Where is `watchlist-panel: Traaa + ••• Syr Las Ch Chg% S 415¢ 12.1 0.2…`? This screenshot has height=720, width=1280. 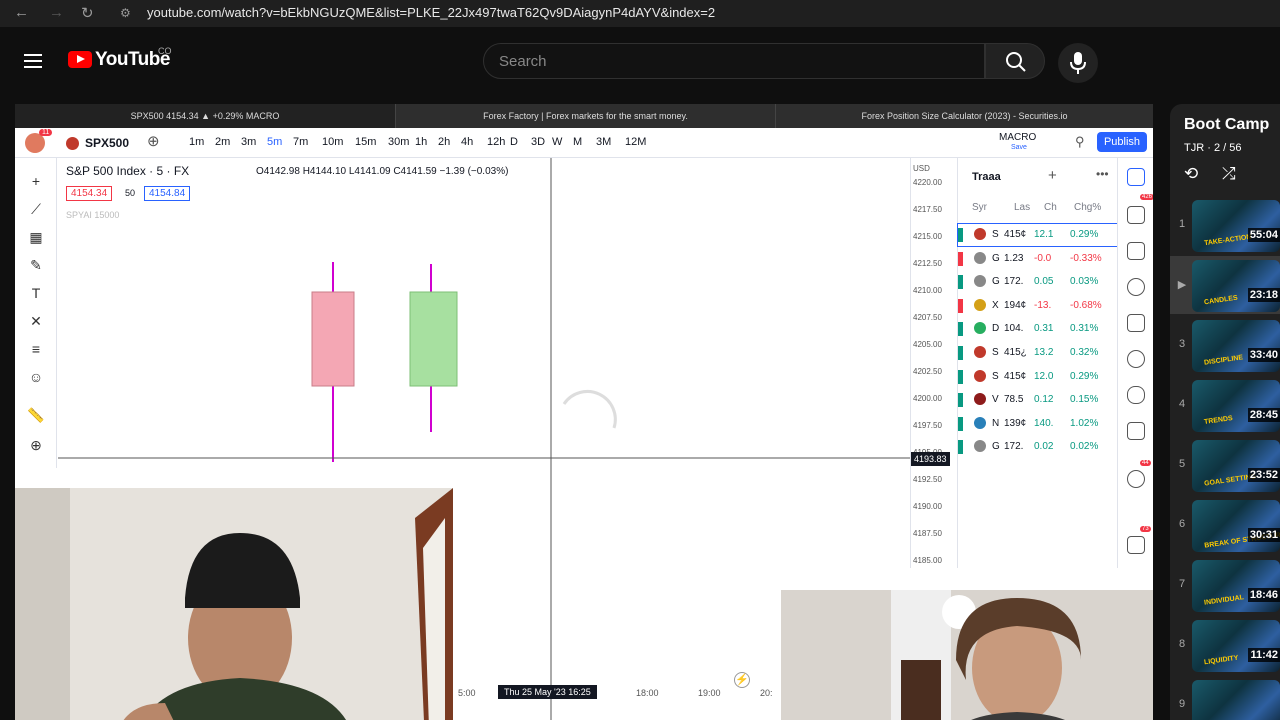
watchlist-panel: Traaa + ••• Syr Las Ch Chg% S 415¢ 12.1 0.2… is located at coordinates (1038, 363).